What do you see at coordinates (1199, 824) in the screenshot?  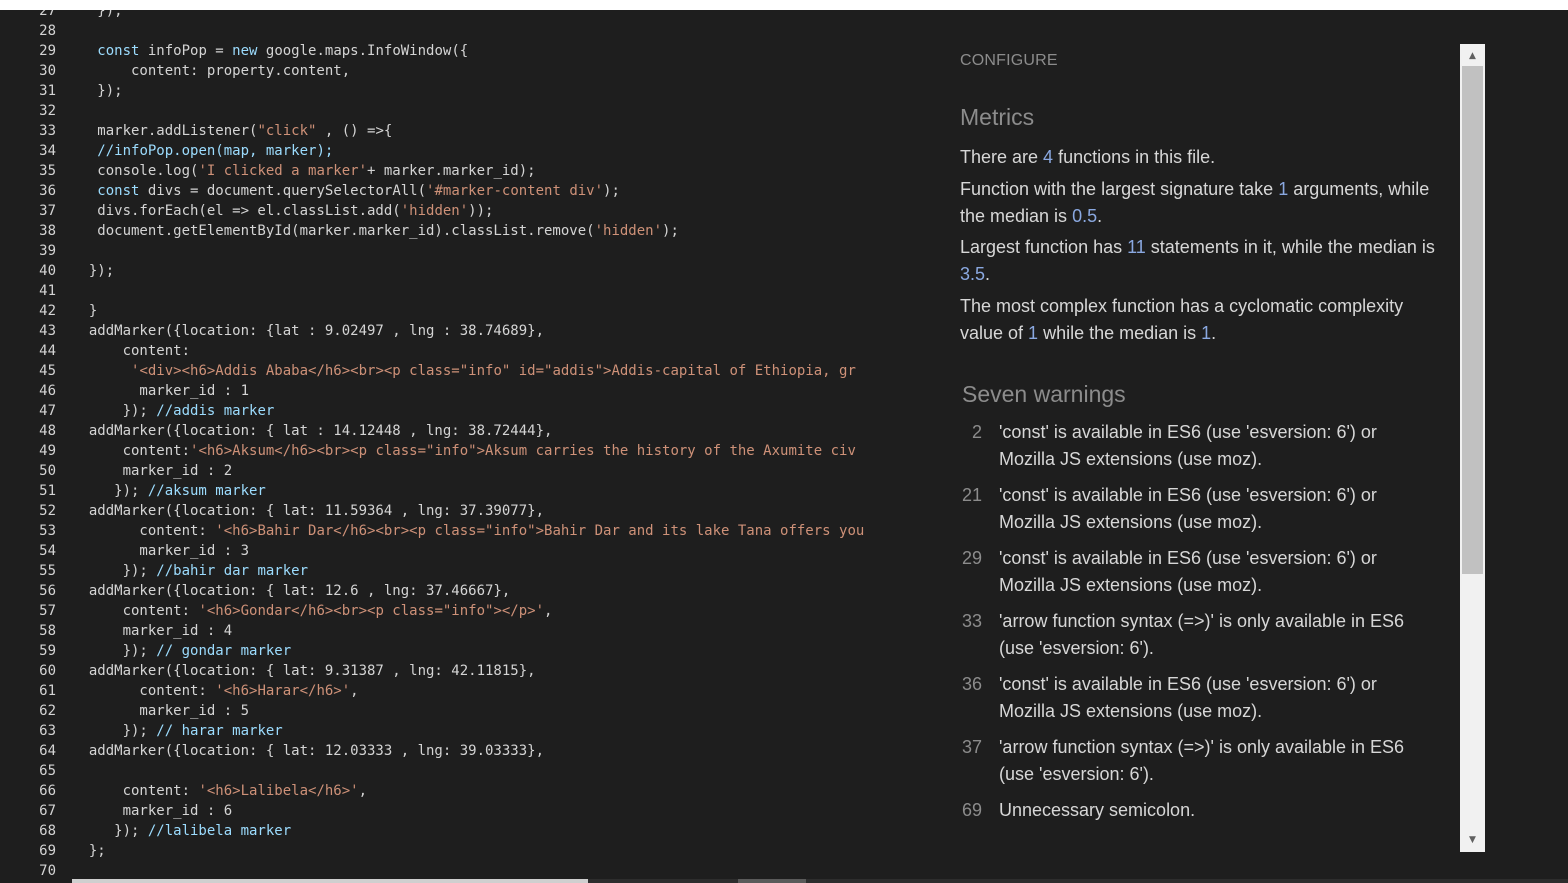 I see `warning-item: 69 Unnecessary semicolon.` at bounding box center [1199, 824].